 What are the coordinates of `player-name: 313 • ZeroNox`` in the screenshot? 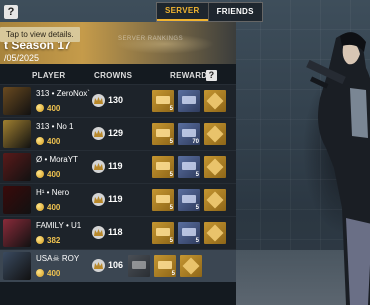 It's located at (63, 93).